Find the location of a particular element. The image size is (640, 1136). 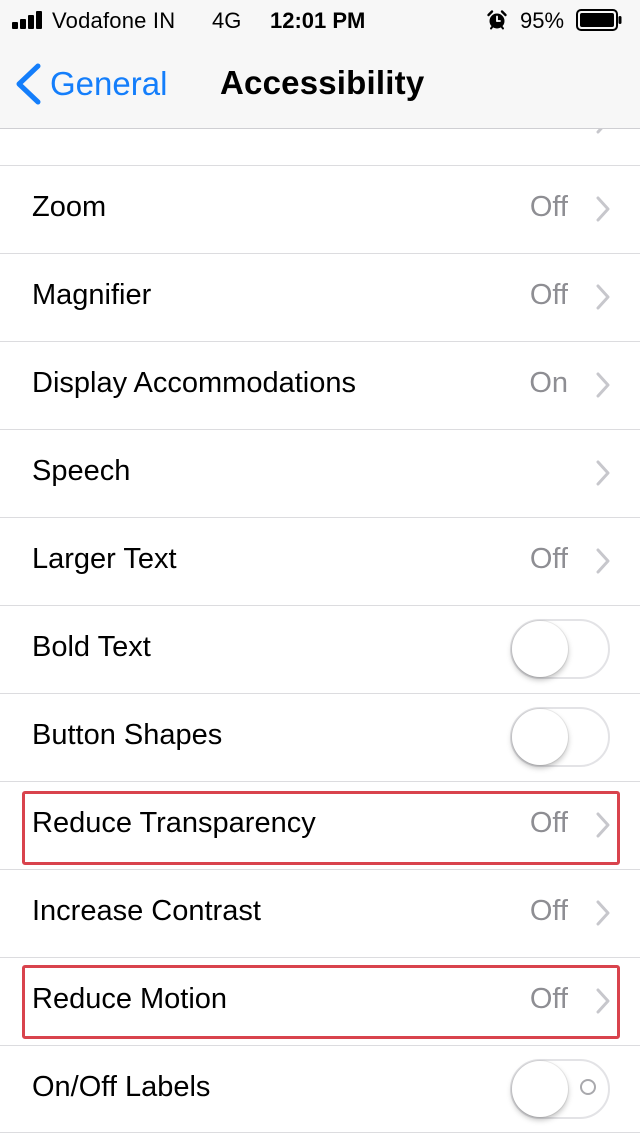

row-label: Display Accommodations is located at coordinates (194, 383).